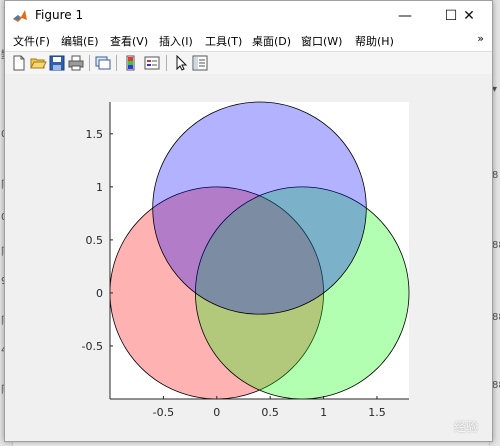  What do you see at coordinates (323, 412) in the screenshot?
I see `x-tick-label: 1` at bounding box center [323, 412].